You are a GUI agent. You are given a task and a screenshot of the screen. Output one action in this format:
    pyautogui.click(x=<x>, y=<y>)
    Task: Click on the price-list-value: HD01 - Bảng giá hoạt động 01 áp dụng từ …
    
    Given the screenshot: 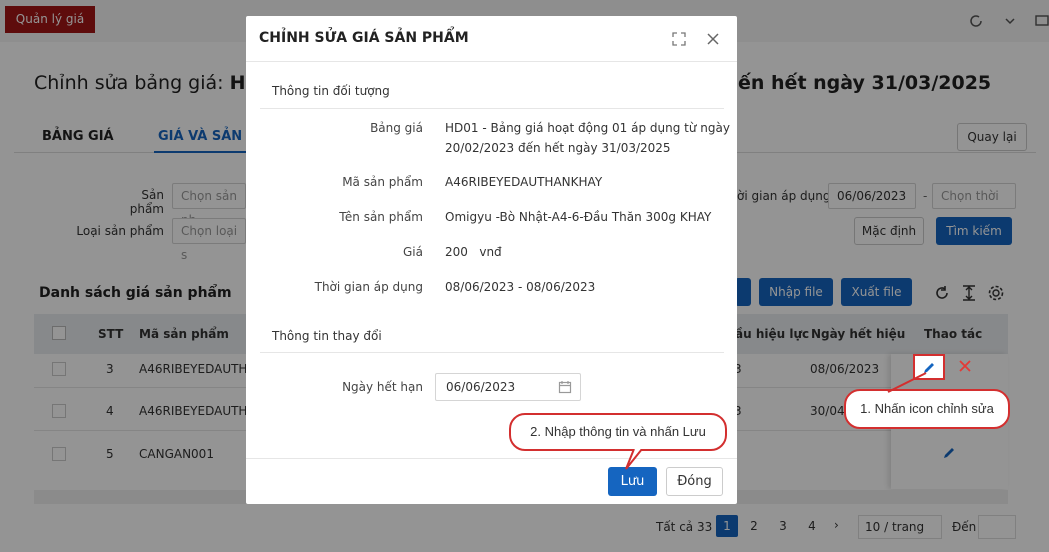 What is the action you would take?
    pyautogui.click(x=587, y=128)
    